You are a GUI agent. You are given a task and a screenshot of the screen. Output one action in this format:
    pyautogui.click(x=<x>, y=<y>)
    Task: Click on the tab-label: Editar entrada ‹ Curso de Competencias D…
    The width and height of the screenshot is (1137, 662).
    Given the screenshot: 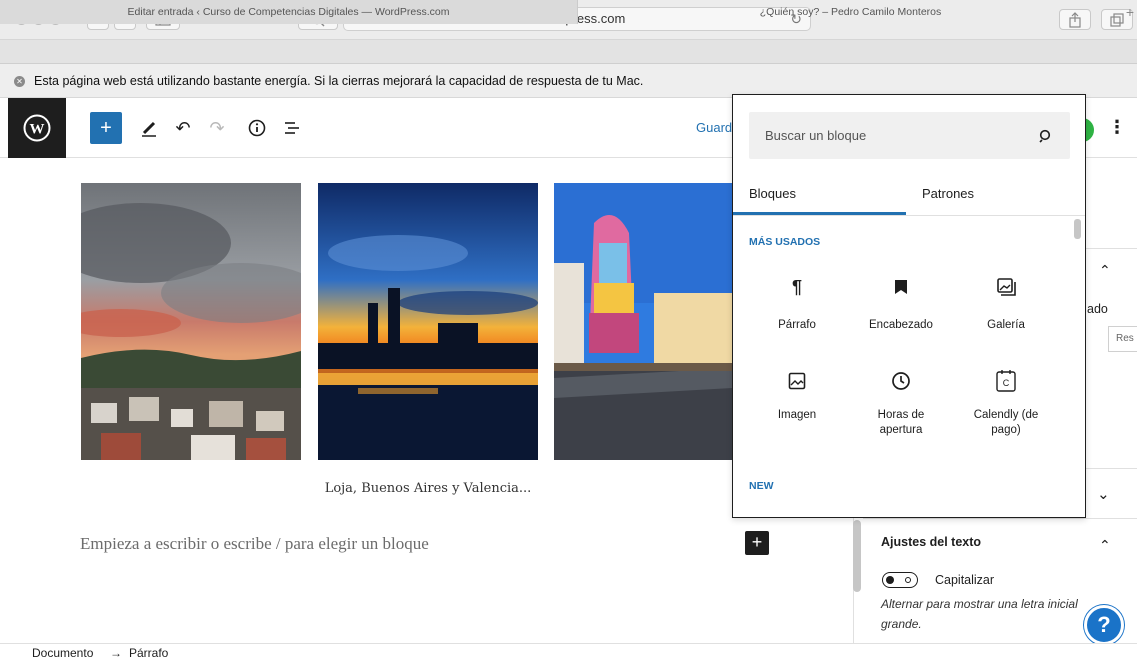 What is the action you would take?
    pyautogui.click(x=288, y=12)
    